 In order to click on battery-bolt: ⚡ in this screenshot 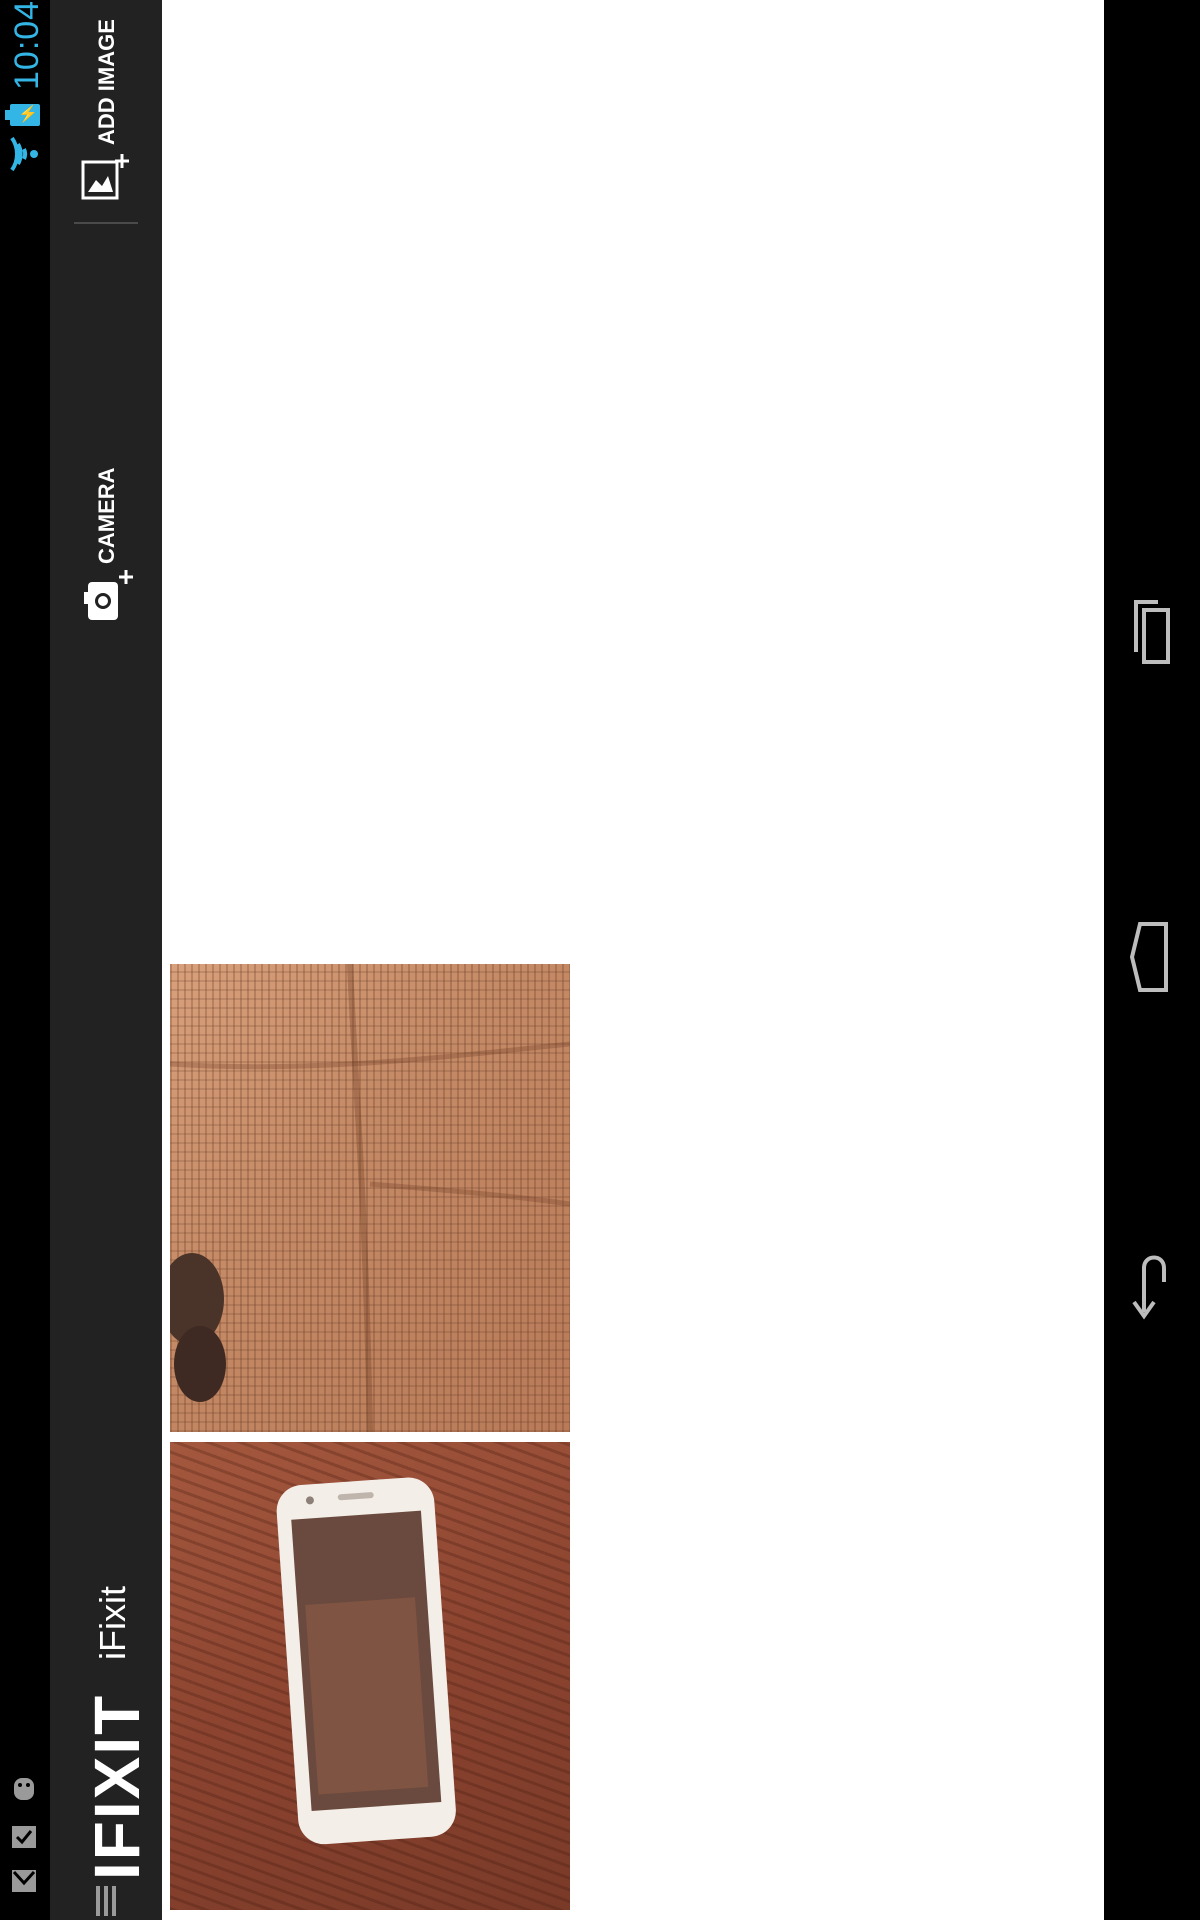, I will do `click(28, 114)`.